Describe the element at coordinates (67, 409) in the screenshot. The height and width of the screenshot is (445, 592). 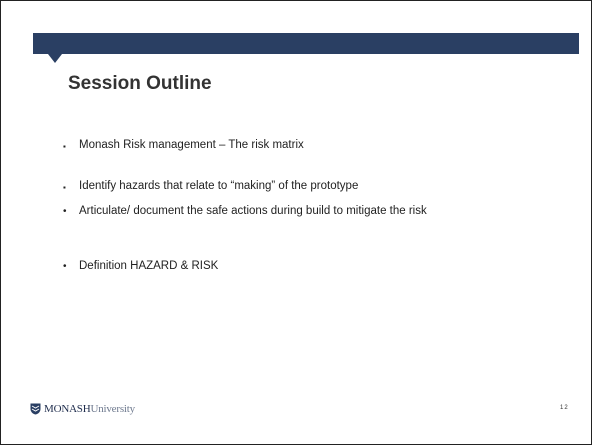
I see `logo-text-bold: MONASH` at that location.